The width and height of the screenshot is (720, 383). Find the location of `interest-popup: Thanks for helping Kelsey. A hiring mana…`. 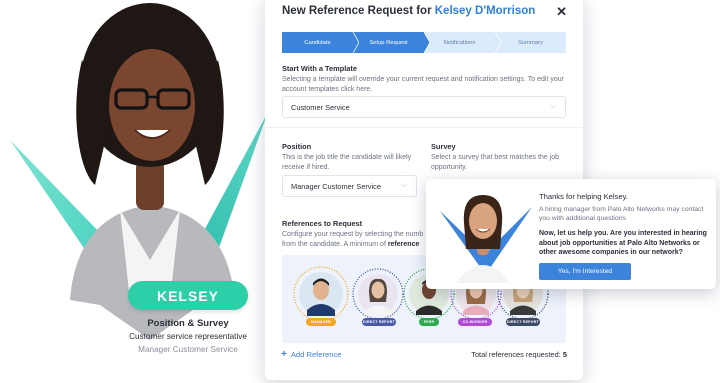

interest-popup: Thanks for helping Kelsey. A hiring mana… is located at coordinates (571, 234).